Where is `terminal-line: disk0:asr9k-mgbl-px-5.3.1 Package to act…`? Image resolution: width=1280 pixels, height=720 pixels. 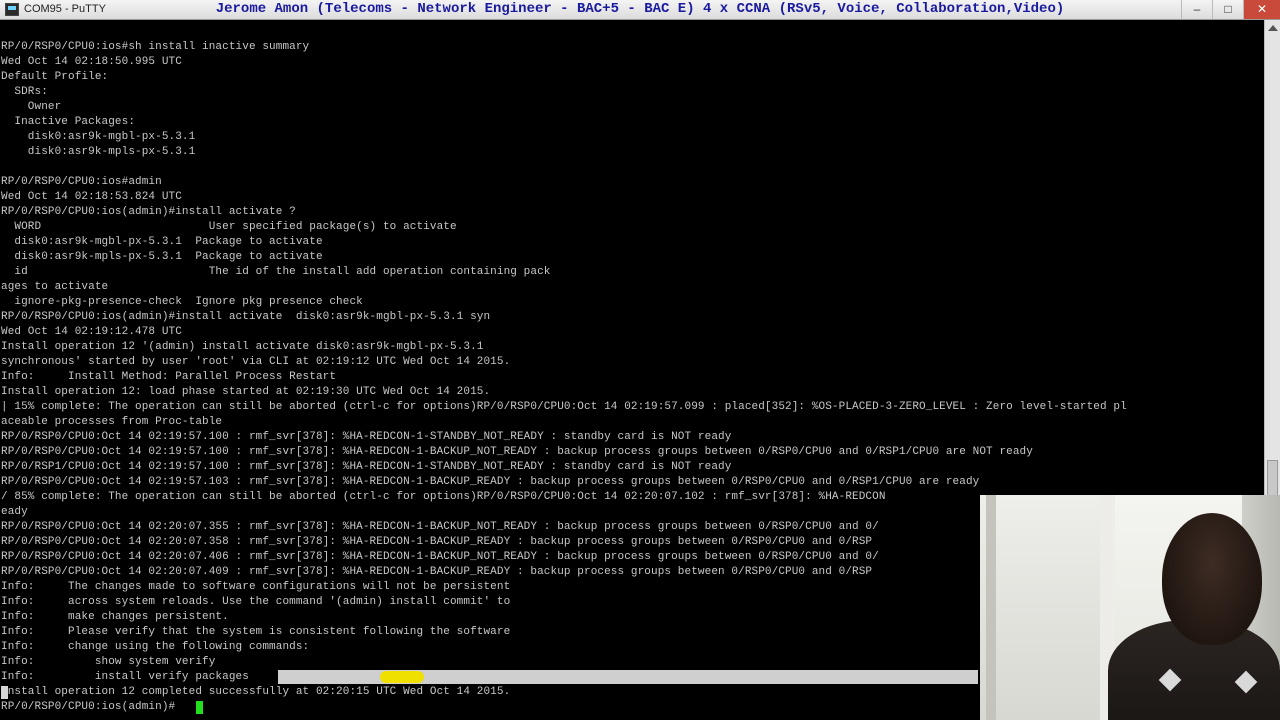
terminal-line: disk0:asr9k-mgbl-px-5.3.1 Package to act… is located at coordinates (162, 242).